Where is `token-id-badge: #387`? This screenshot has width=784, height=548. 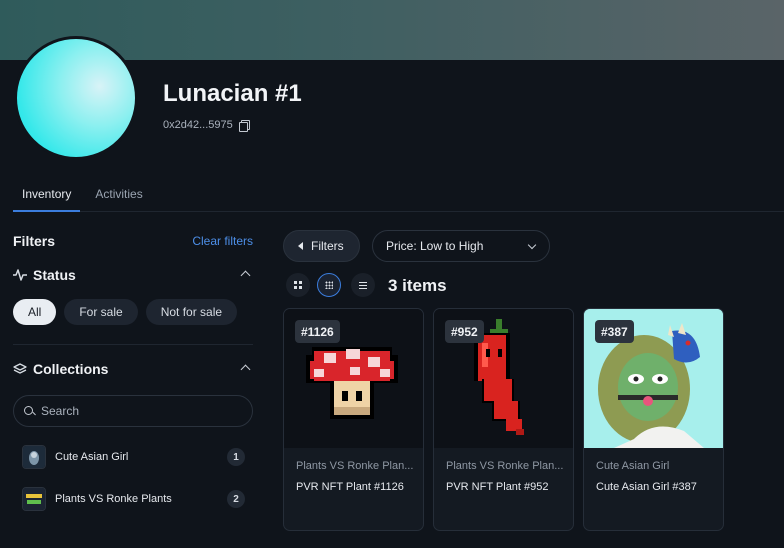
token-id-badge: #387 is located at coordinates (614, 331).